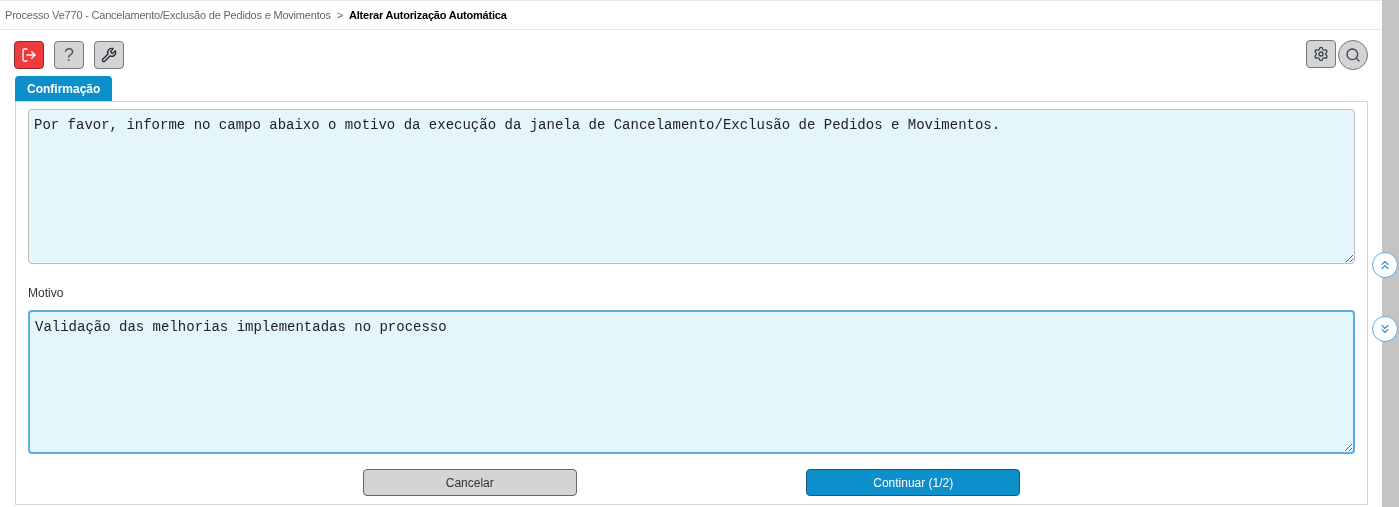 The height and width of the screenshot is (507, 1399). Describe the element at coordinates (913, 482) in the screenshot. I see `continue-button: Continuar (1/2)` at that location.